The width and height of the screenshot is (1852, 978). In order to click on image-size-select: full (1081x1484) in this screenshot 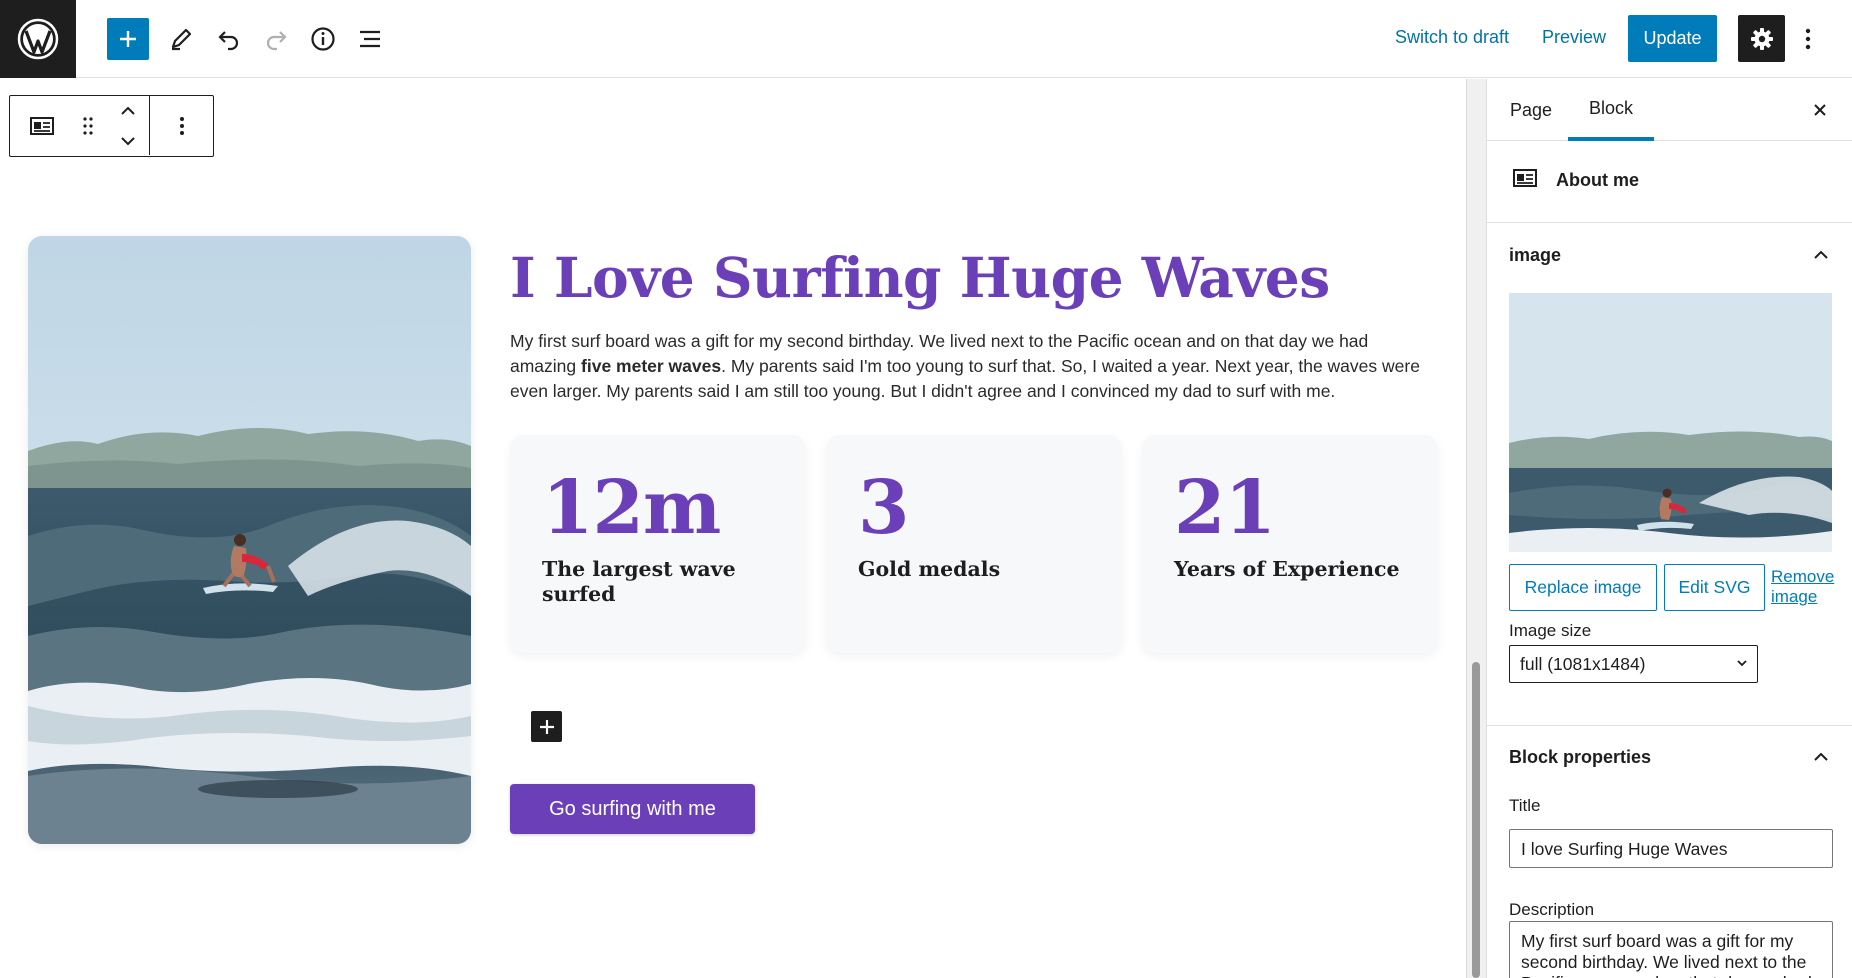, I will do `click(1633, 664)`.